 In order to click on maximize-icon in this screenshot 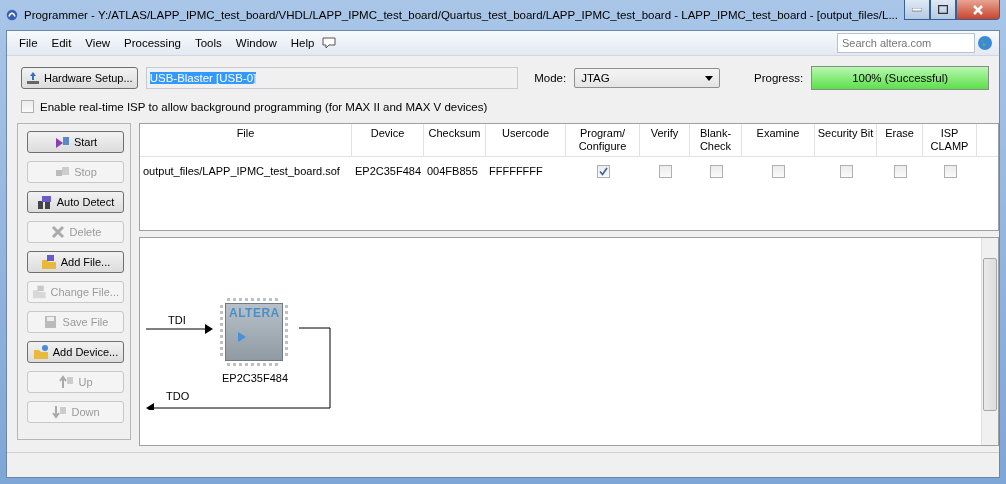, I will do `click(943, 9)`.